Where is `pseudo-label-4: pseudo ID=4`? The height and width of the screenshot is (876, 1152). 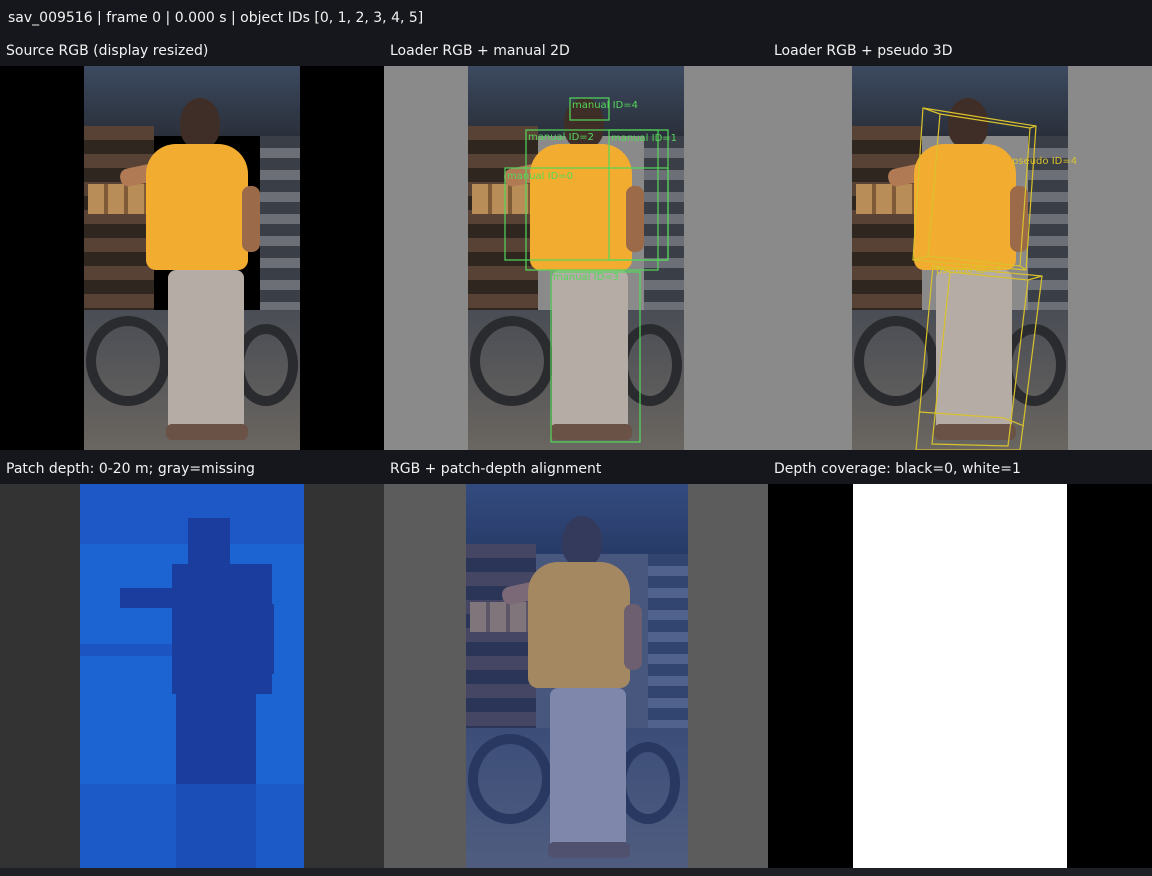 pseudo-label-4: pseudo ID=4 is located at coordinates (1044, 161).